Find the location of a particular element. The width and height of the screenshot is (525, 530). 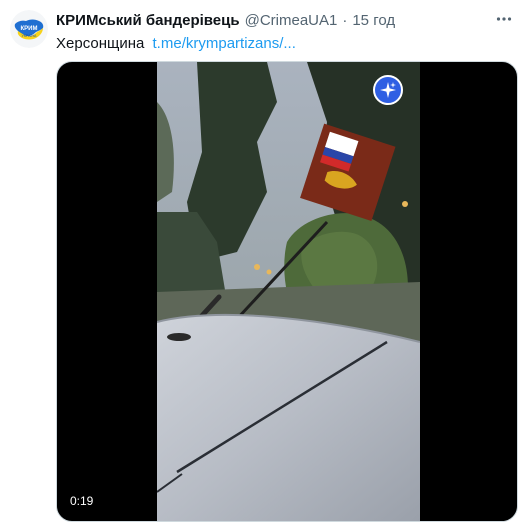

svg-text: УКРАЇНА is located at coordinates (30, 36).